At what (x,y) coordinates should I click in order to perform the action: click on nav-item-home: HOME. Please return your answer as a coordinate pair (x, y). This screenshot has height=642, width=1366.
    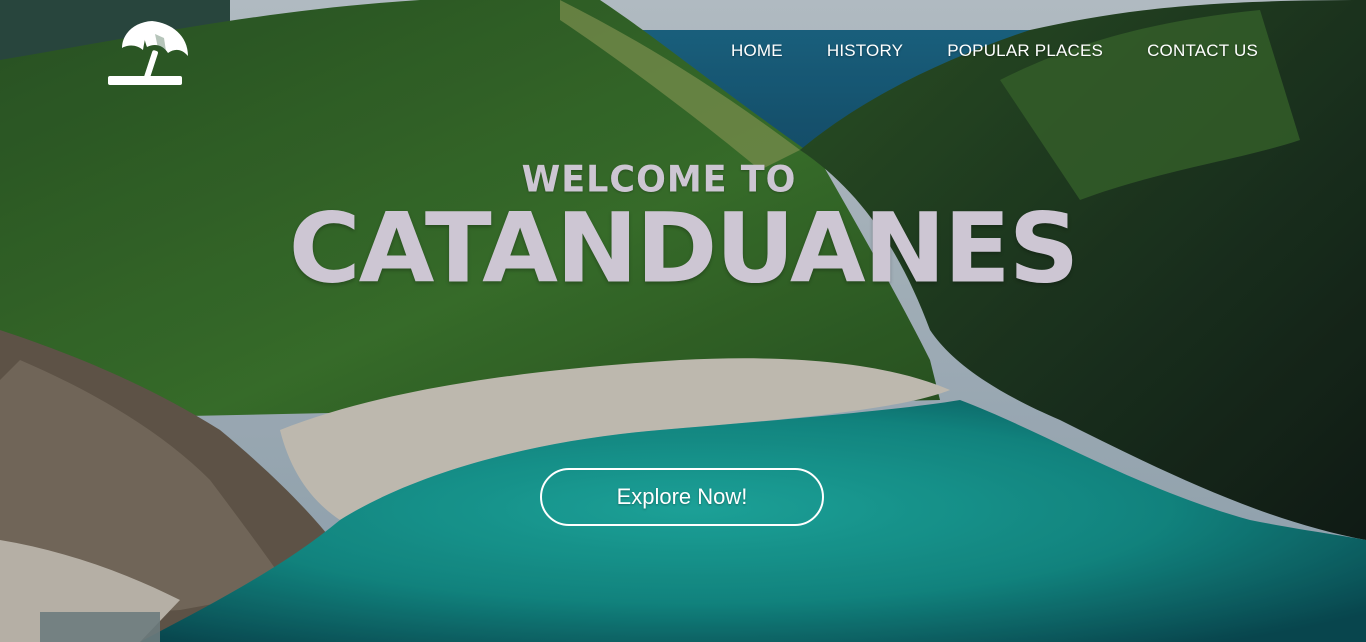
    Looking at the image, I should click on (757, 51).